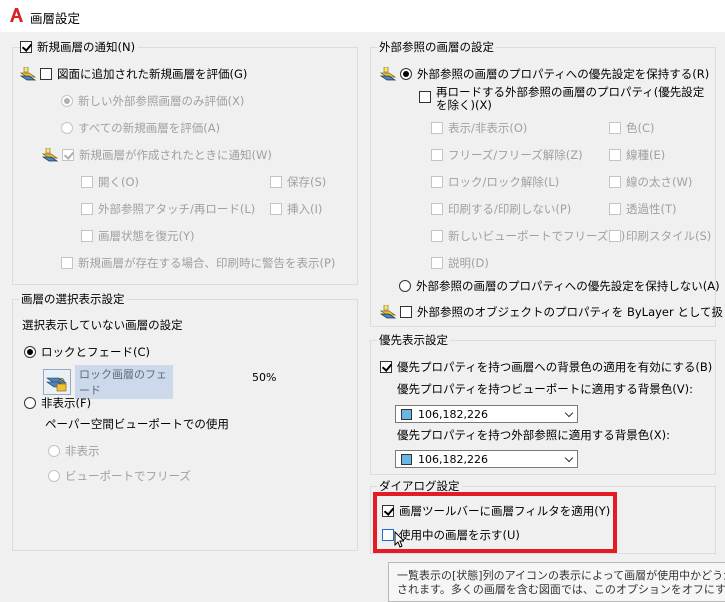  Describe the element at coordinates (55, 18) in the screenshot. I see `window-title: 画層設定` at that location.